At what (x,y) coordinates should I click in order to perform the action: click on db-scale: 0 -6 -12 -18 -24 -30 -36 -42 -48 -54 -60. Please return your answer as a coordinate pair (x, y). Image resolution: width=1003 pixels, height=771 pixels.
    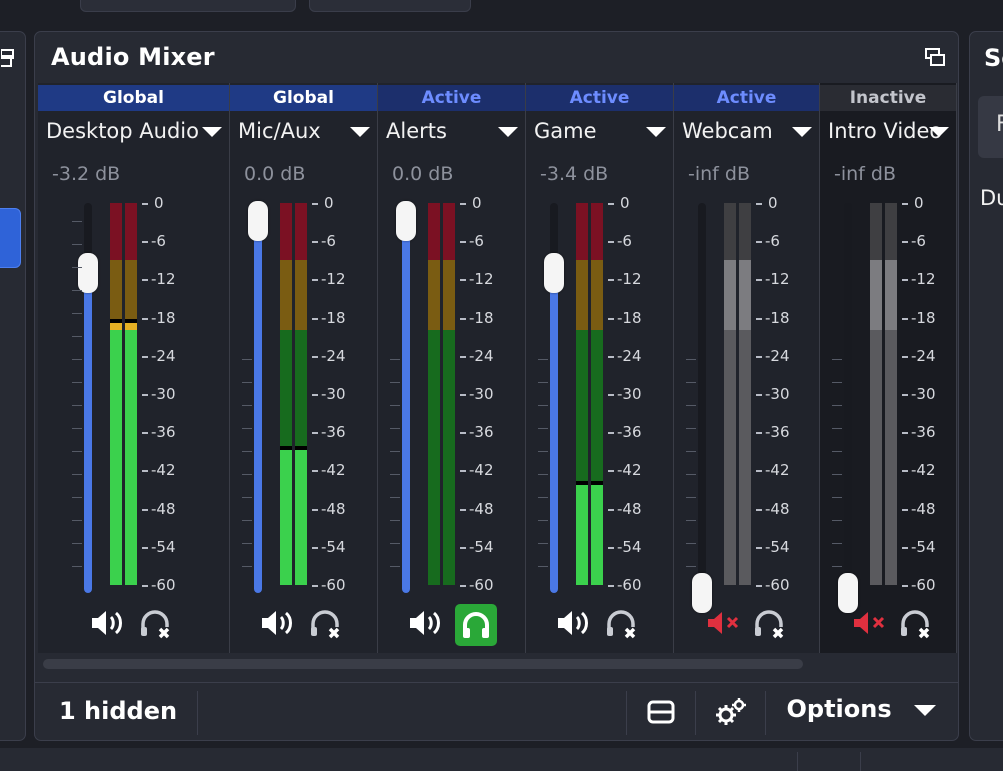
    Looking at the image, I should click on (638, 394).